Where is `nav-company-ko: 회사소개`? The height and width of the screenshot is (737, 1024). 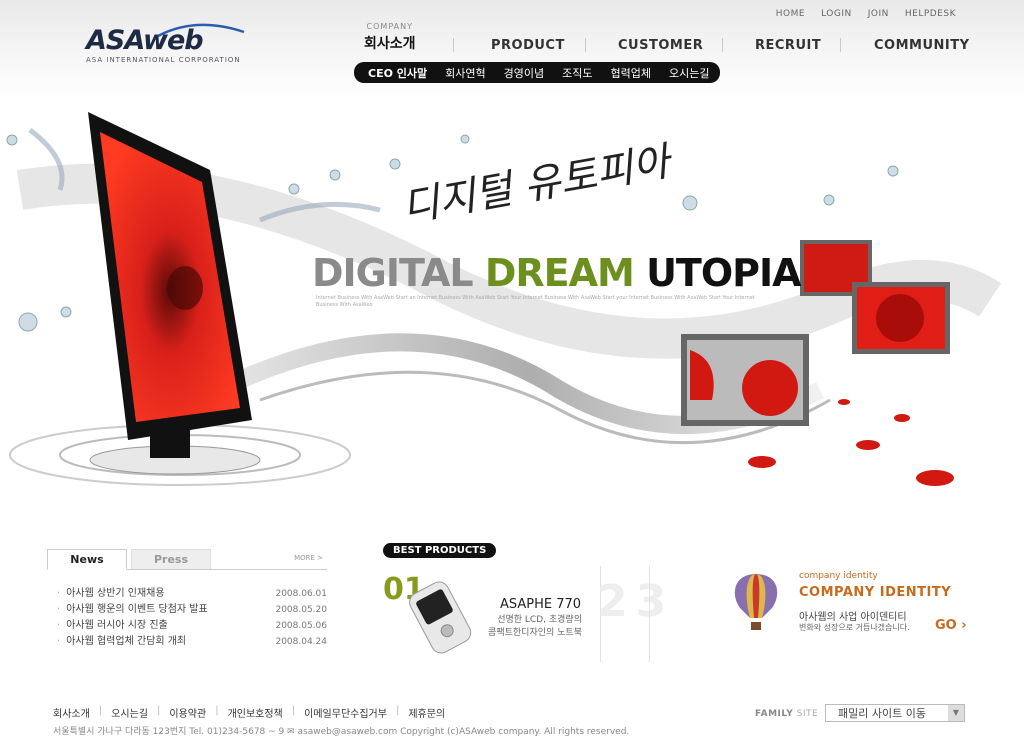
nav-company-ko: 회사소개 is located at coordinates (390, 44).